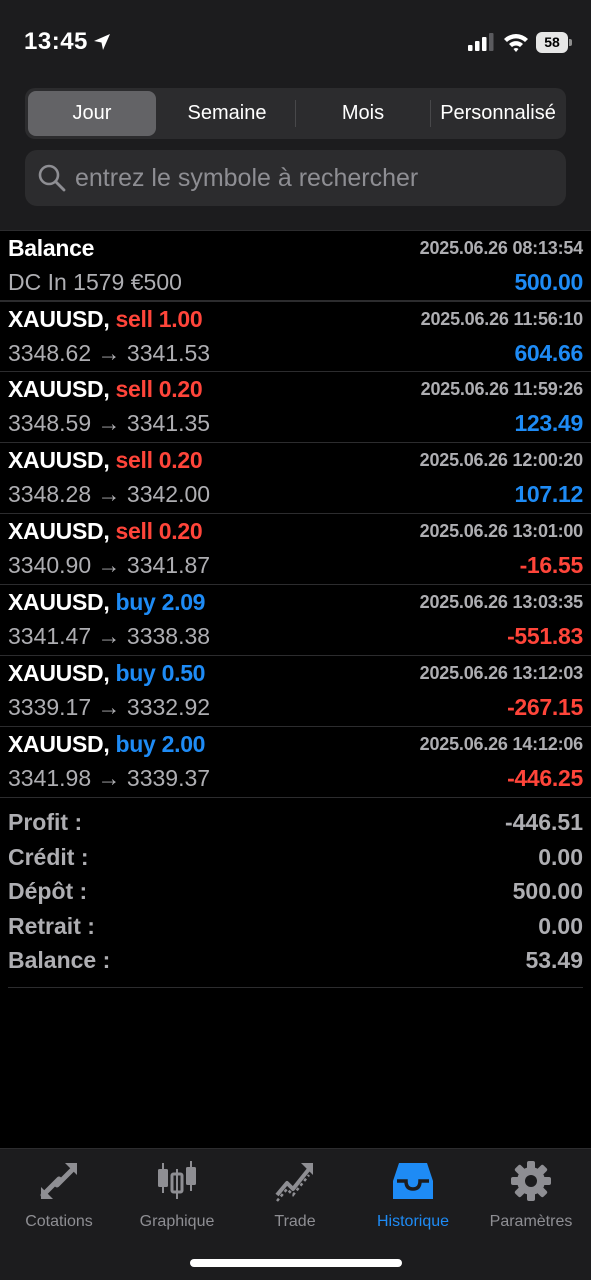 This screenshot has width=591, height=1280. Describe the element at coordinates (45, 822) in the screenshot. I see `summary-label: Profit :` at that location.